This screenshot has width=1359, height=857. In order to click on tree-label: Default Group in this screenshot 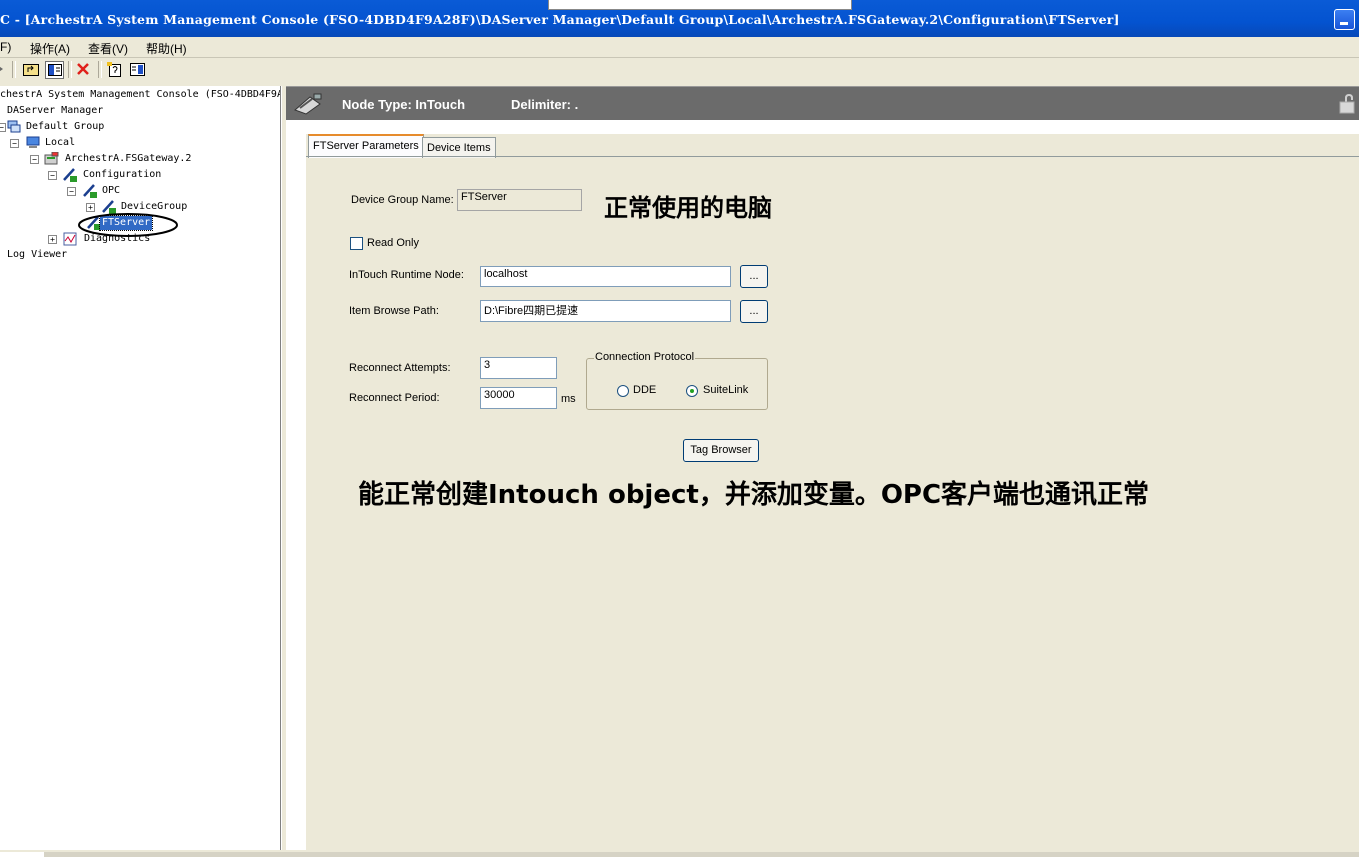, I will do `click(65, 126)`.